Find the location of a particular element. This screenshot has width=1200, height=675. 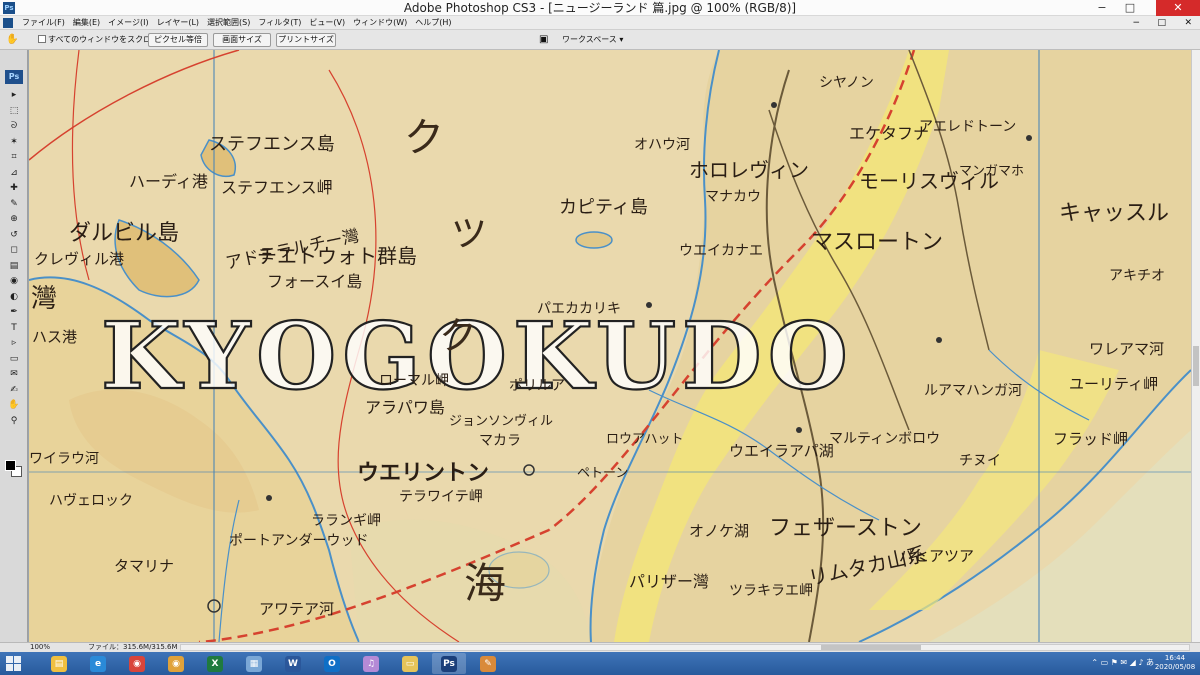

menu-item-6: ビュー(V) is located at coordinates (327, 23).